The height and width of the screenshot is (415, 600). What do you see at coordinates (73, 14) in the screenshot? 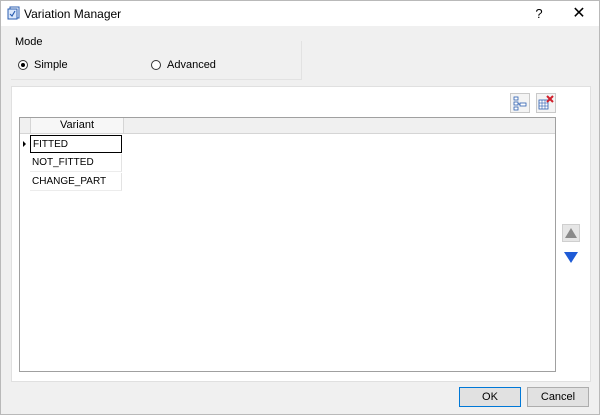
I see `window-title: Variation Manager` at bounding box center [73, 14].